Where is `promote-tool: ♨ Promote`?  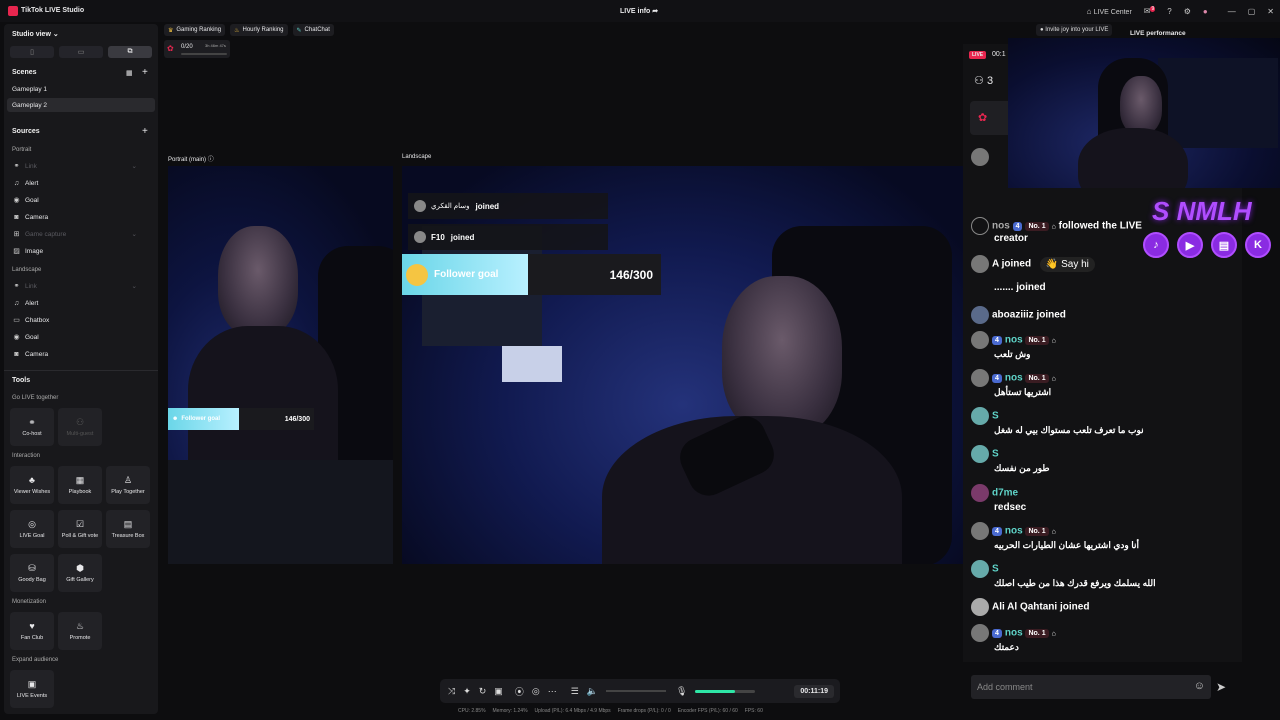 promote-tool: ♨ Promote is located at coordinates (80, 631).